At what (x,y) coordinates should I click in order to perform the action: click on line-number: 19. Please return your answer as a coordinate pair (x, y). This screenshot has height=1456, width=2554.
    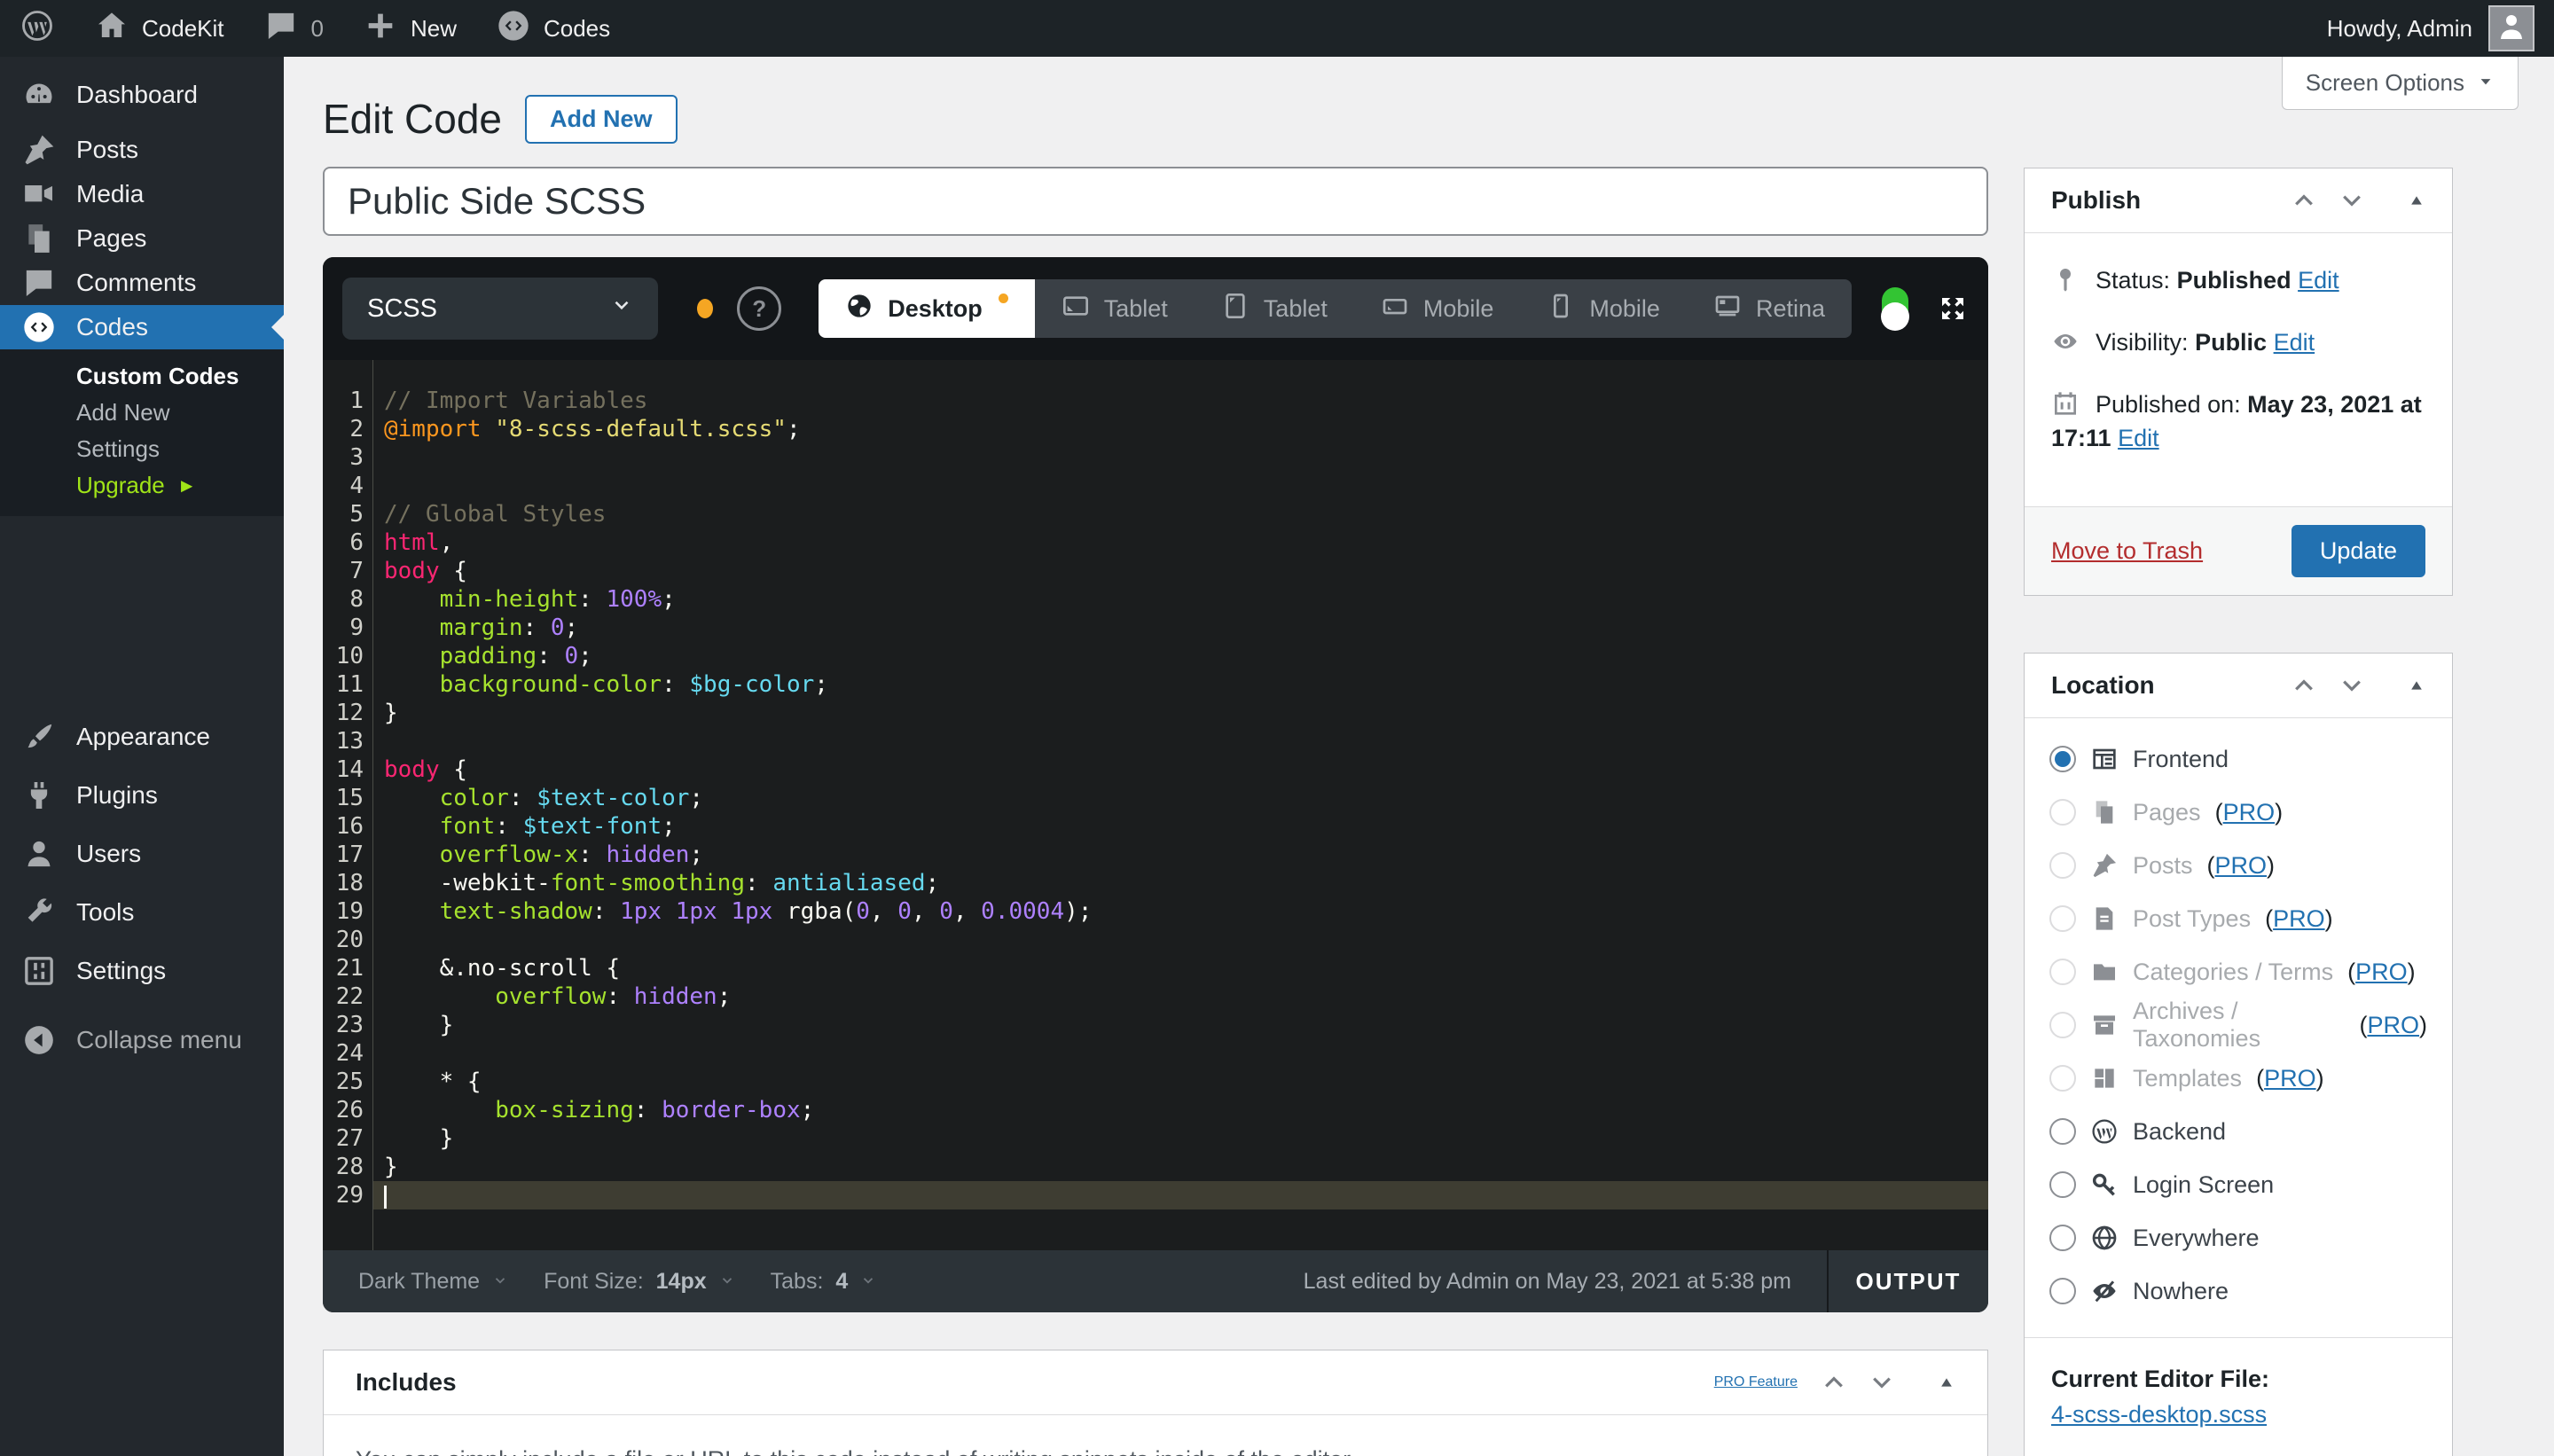
    Looking at the image, I should click on (349, 911).